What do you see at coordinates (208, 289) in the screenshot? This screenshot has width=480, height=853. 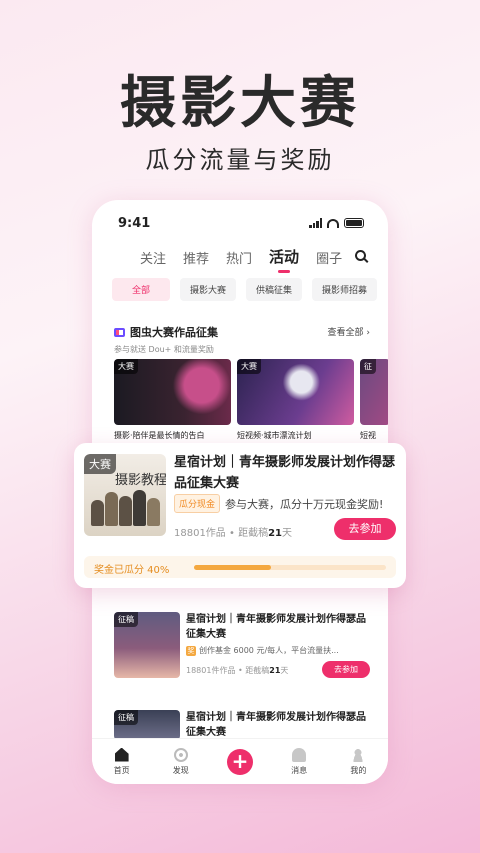 I see `chip-photo-contest: 摄影大赛` at bounding box center [208, 289].